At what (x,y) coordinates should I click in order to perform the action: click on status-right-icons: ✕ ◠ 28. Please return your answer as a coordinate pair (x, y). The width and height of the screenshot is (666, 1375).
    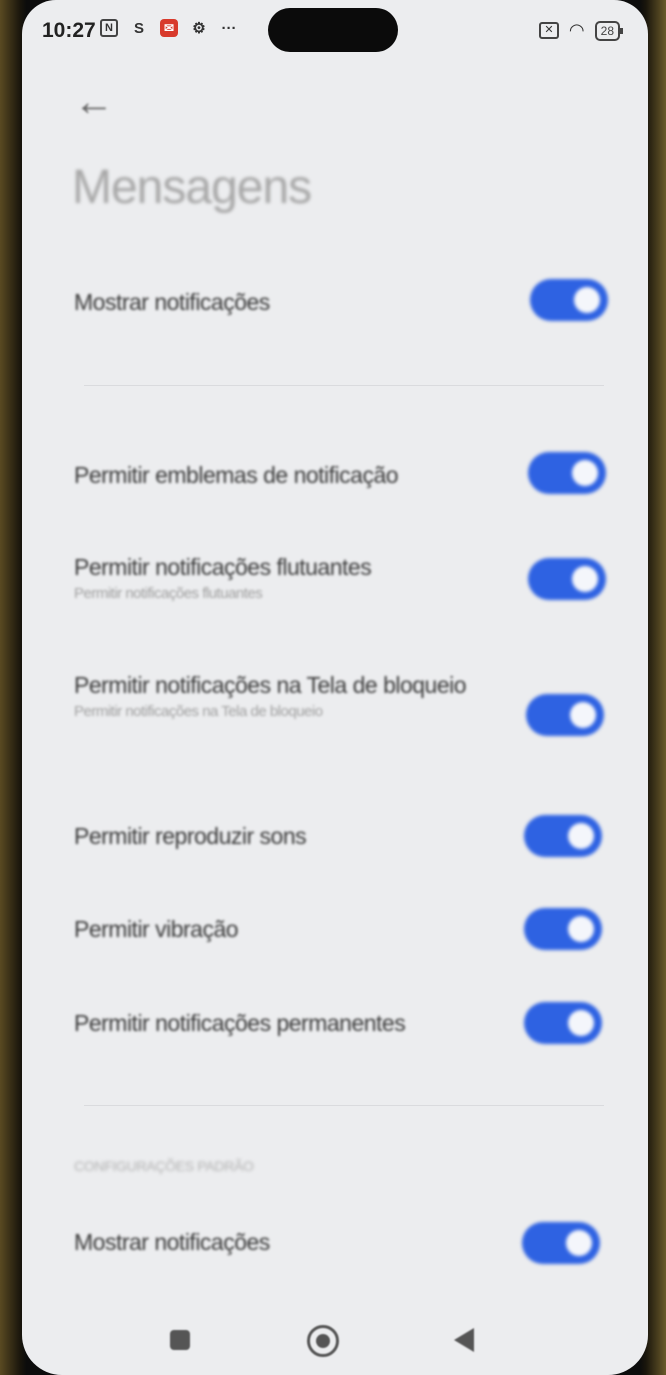
    Looking at the image, I should click on (581, 30).